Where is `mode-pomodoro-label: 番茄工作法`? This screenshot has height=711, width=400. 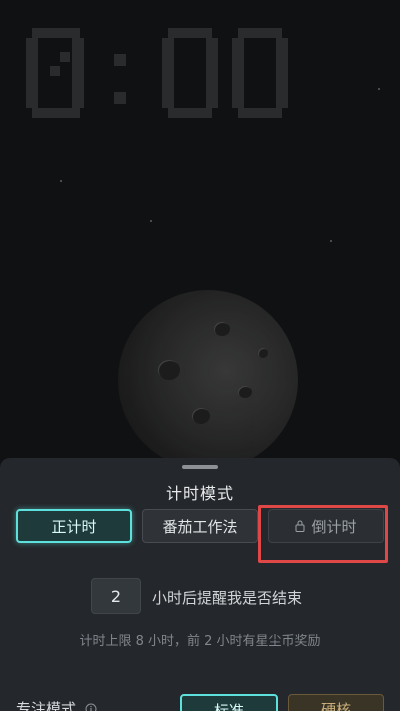 mode-pomodoro-label: 番茄工作法 is located at coordinates (200, 526).